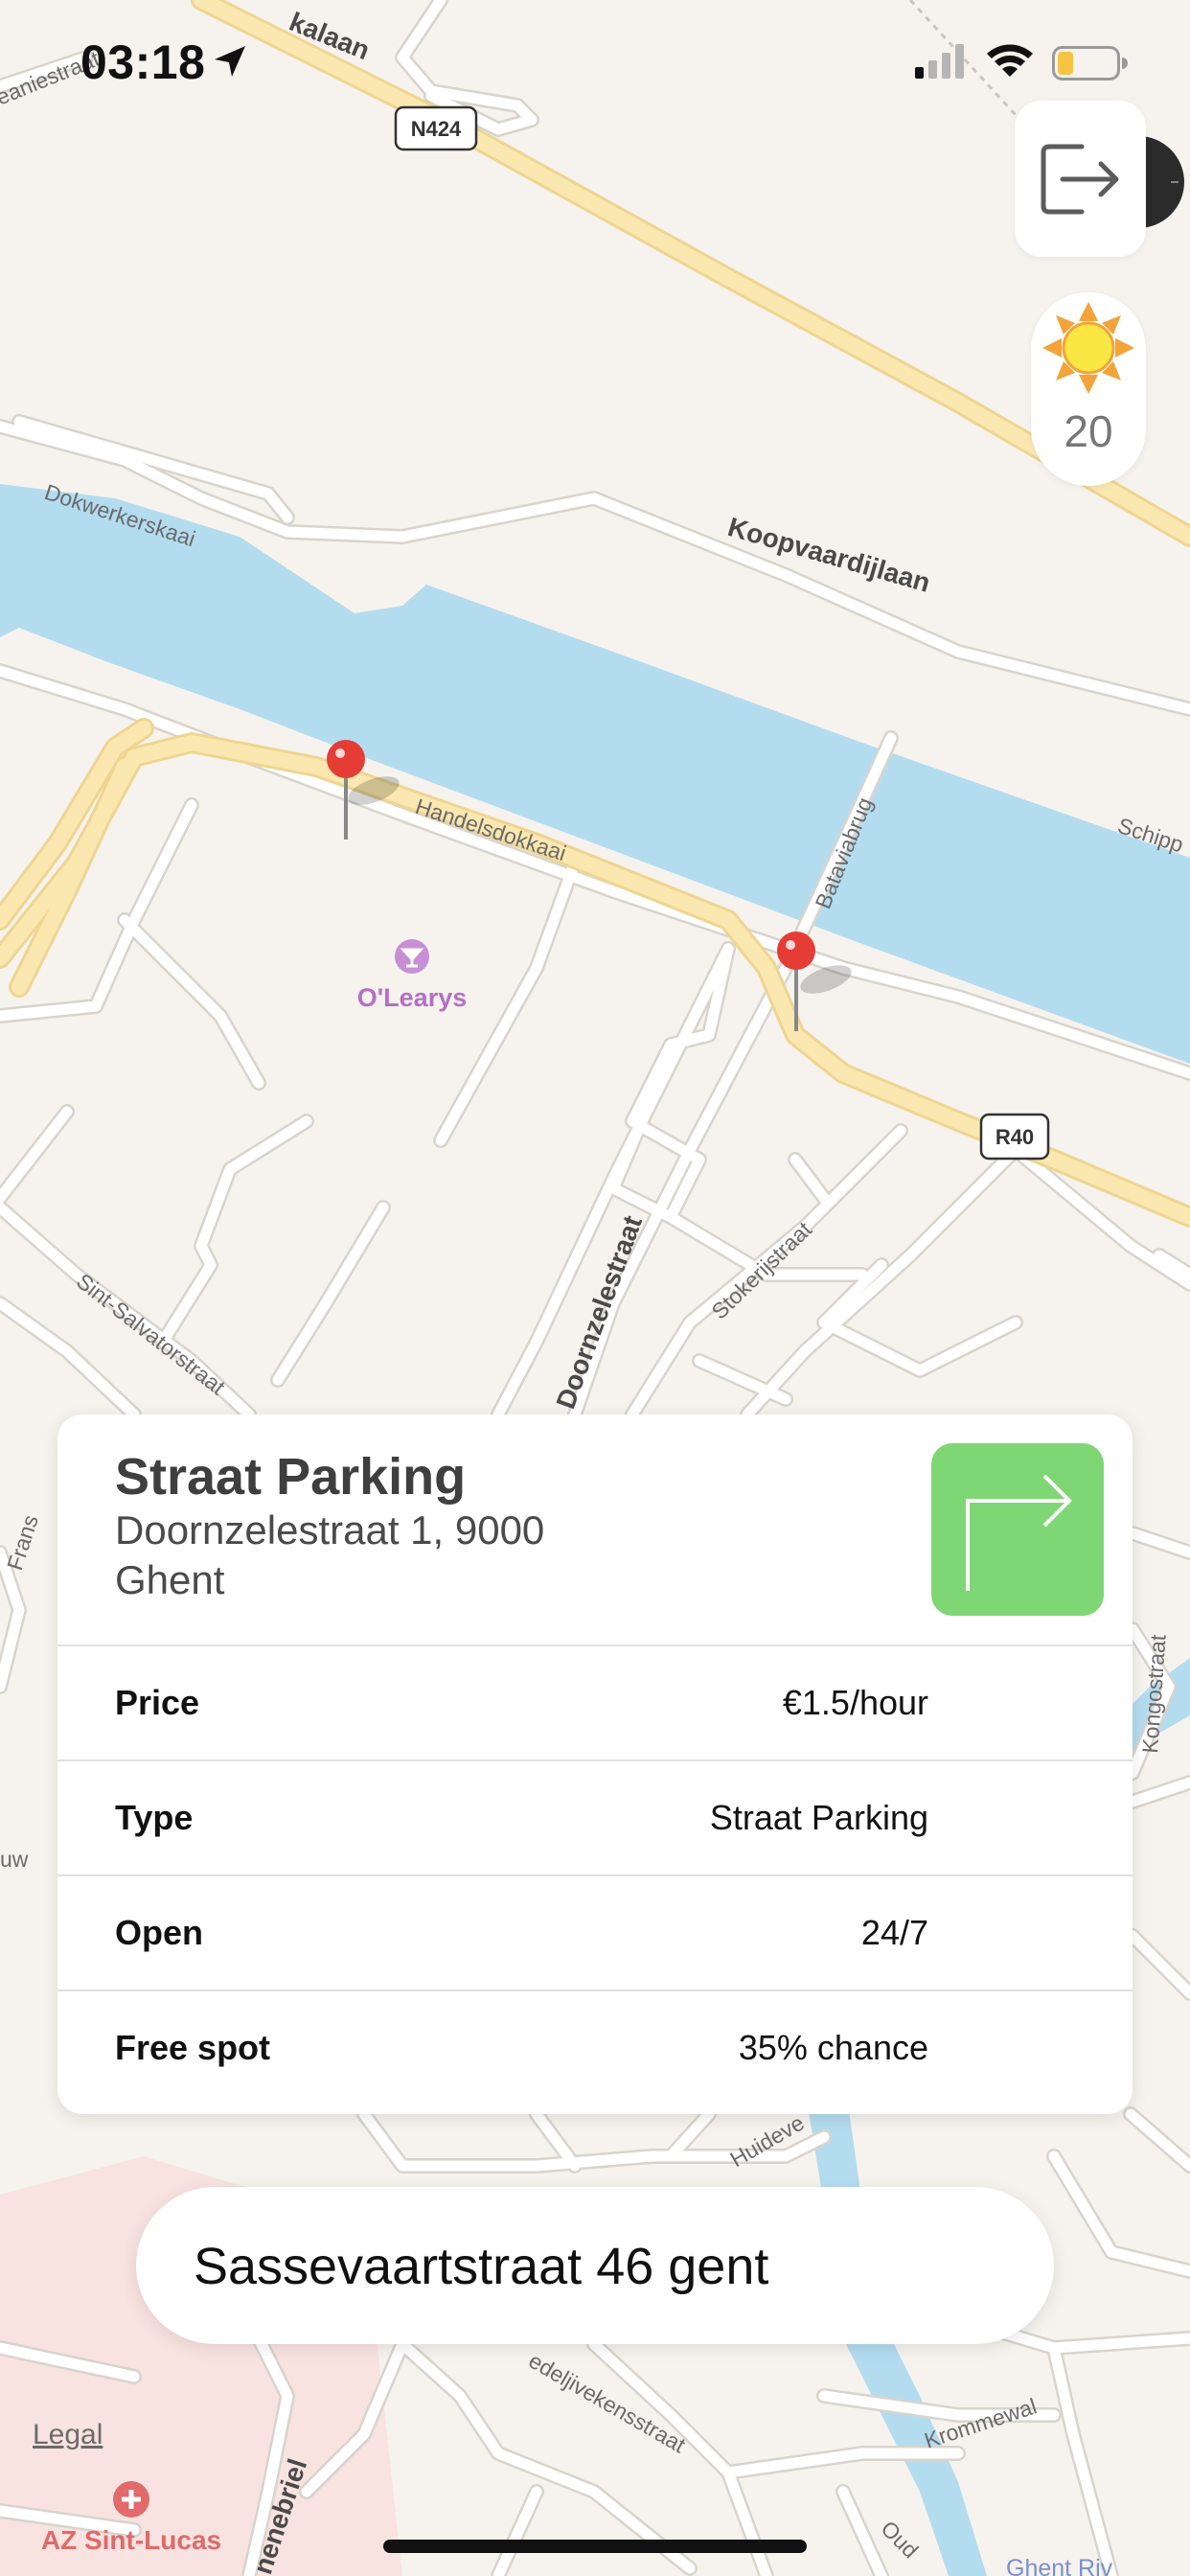 The height and width of the screenshot is (2576, 1190). I want to click on parking-title: Straat Parking, so click(291, 1477).